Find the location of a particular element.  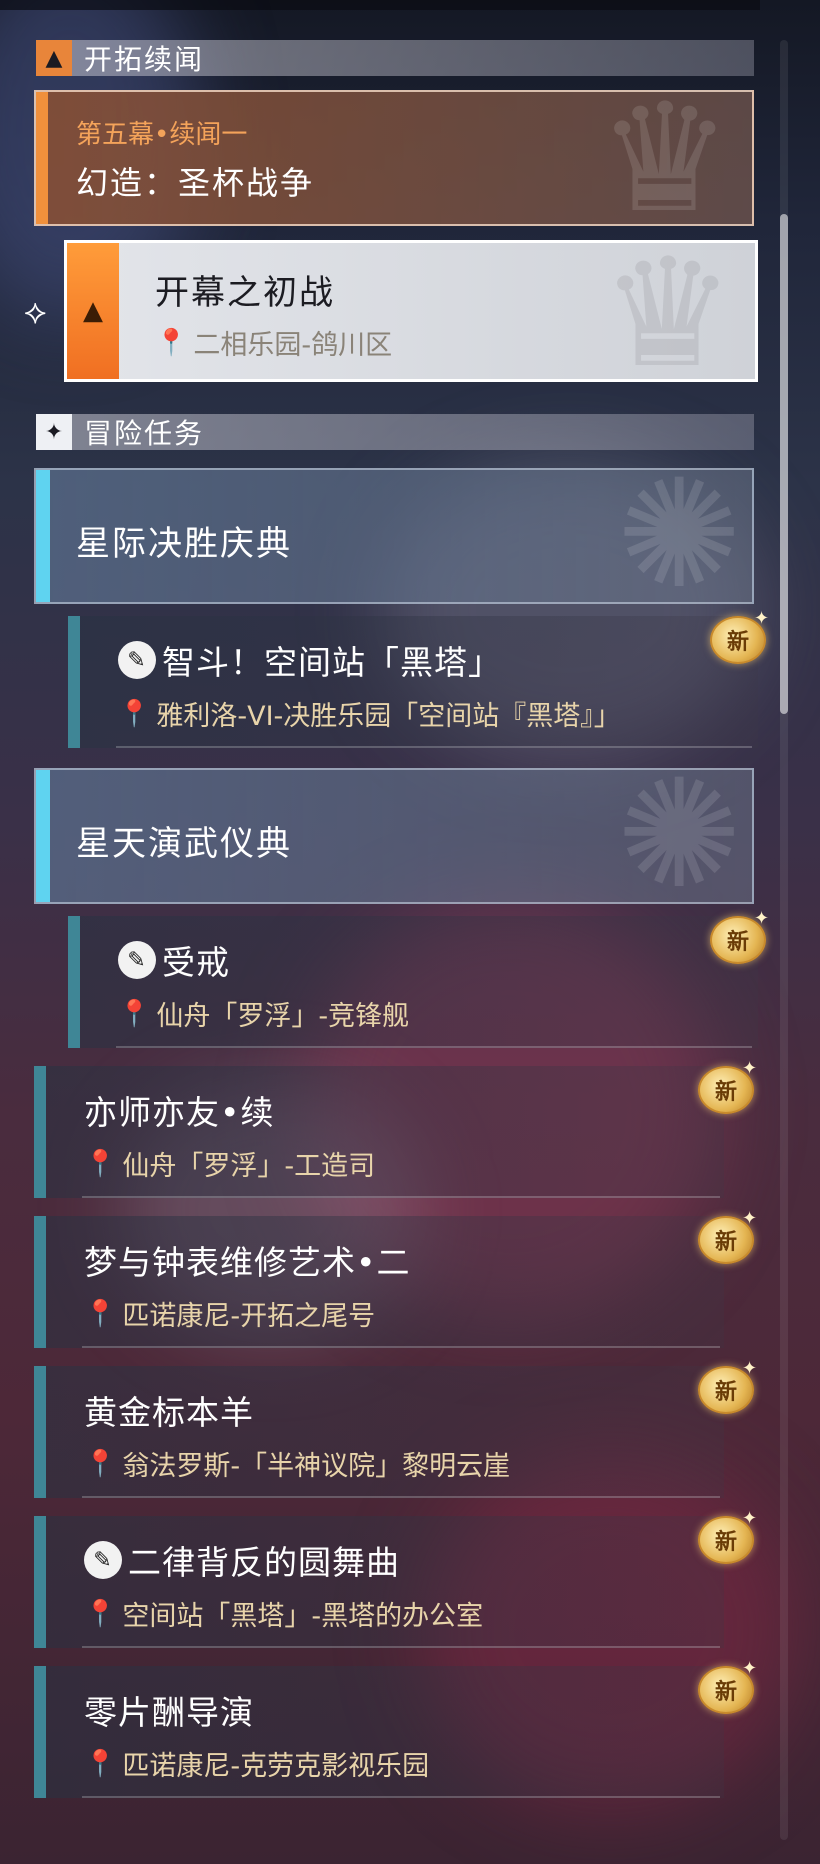

quest-location: 📍 匹诺康尼-克劳克影视乐园 is located at coordinates (256, 1763).